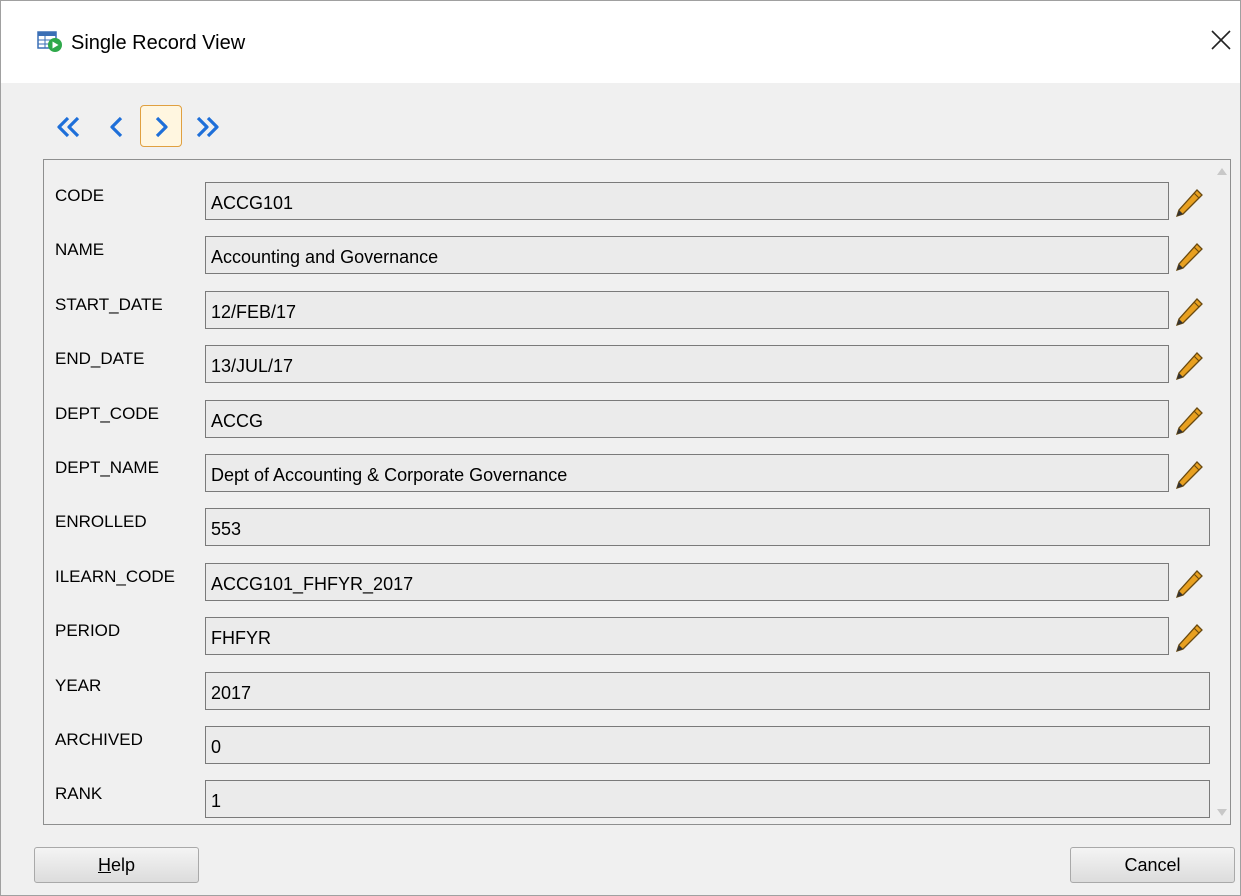  What do you see at coordinates (101, 522) in the screenshot?
I see `field-label: ENROLLED` at bounding box center [101, 522].